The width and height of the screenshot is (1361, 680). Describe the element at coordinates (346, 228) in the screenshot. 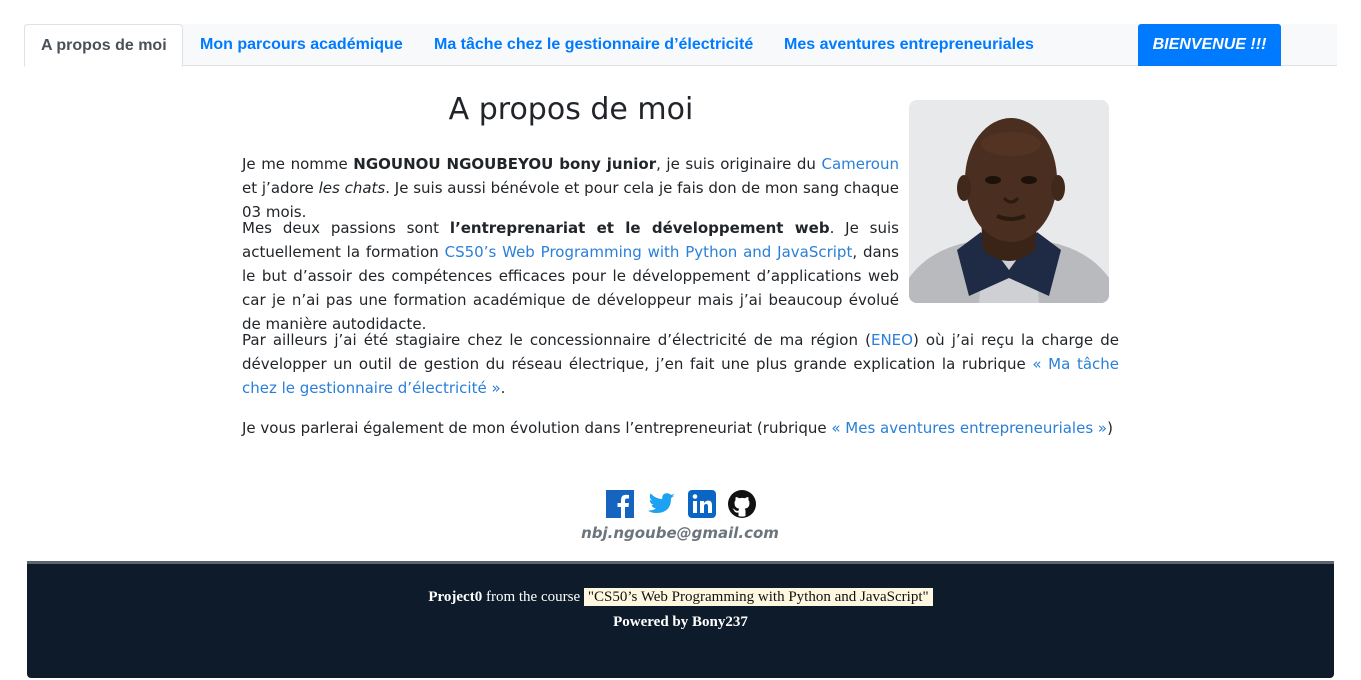

I see `text: Mes deux passions sont` at that location.